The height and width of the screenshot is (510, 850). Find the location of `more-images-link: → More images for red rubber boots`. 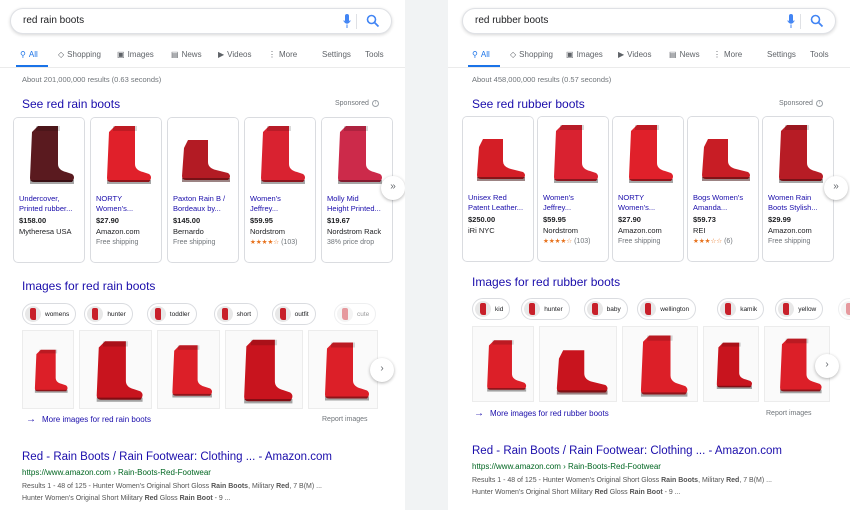

more-images-link: → More images for red rubber boots is located at coordinates (541, 413).